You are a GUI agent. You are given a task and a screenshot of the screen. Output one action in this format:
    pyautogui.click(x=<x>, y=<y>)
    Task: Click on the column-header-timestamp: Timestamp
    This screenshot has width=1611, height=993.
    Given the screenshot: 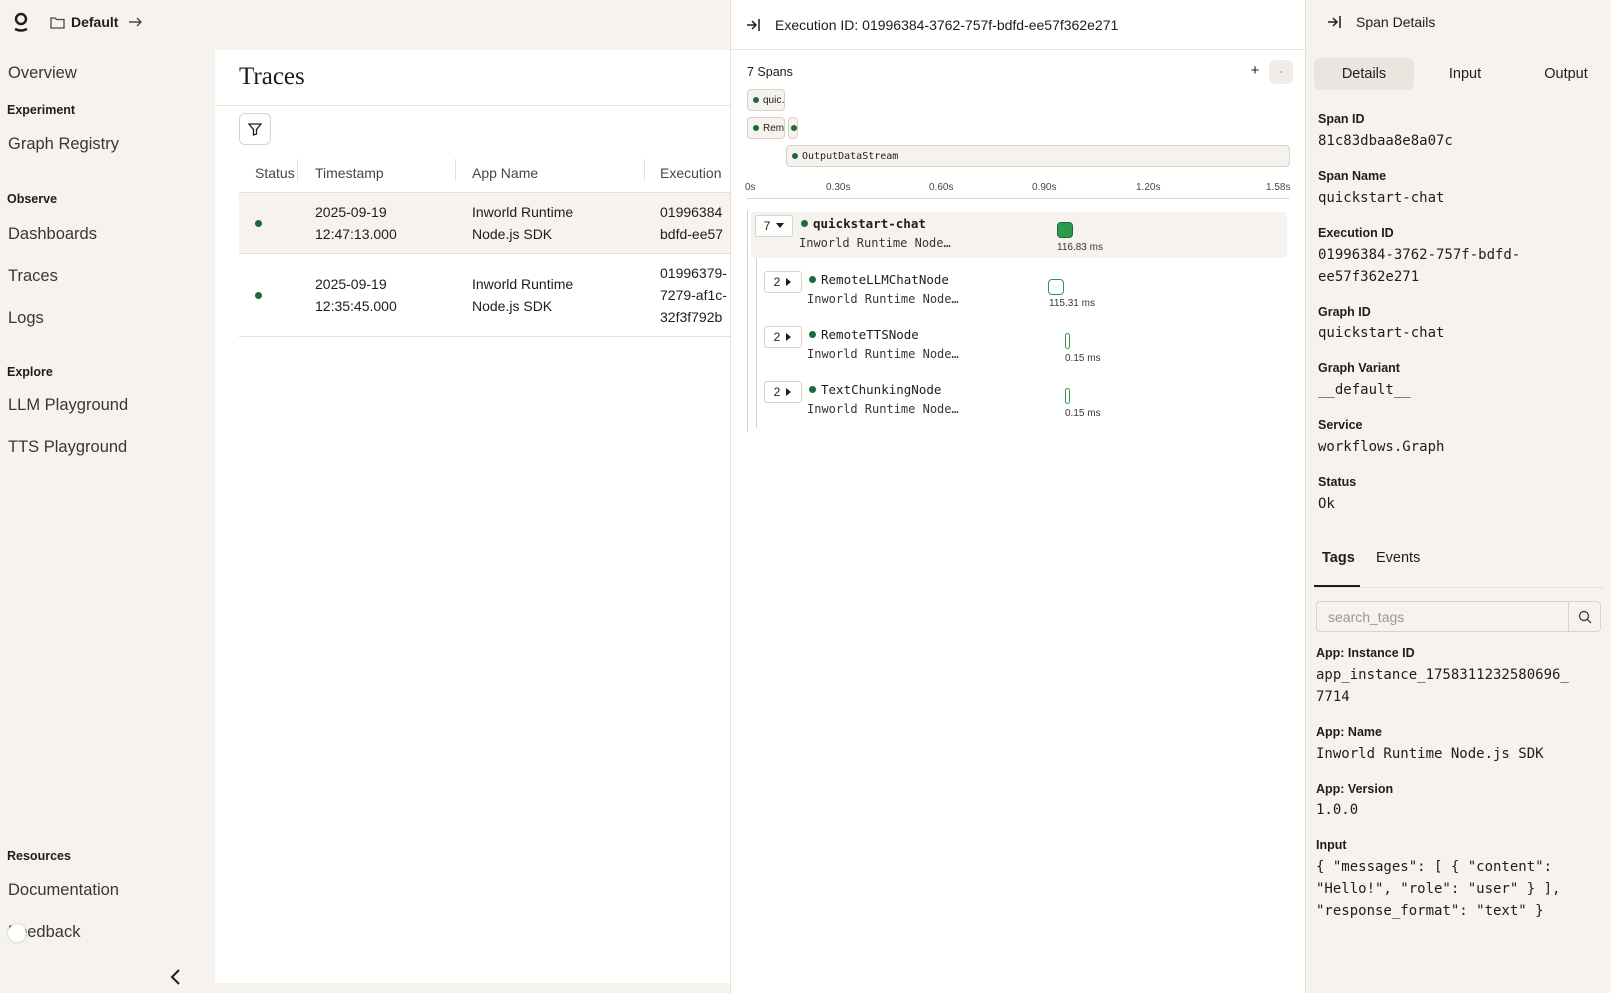 What is the action you would take?
    pyautogui.click(x=349, y=173)
    